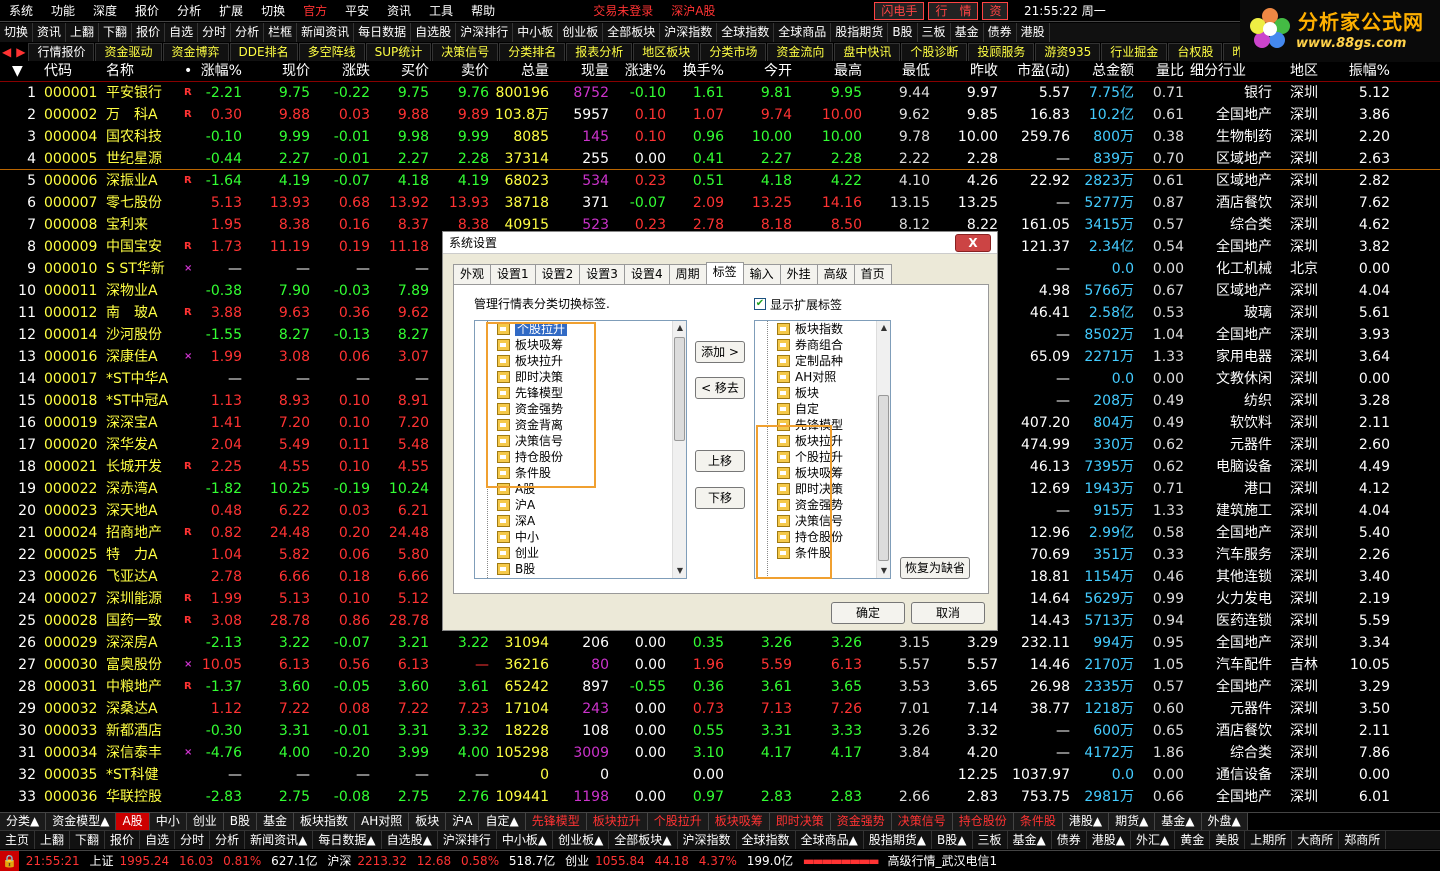 The image size is (1440, 871). What do you see at coordinates (23, 821) in the screenshot?
I see `category-tab: 分类▲` at bounding box center [23, 821].